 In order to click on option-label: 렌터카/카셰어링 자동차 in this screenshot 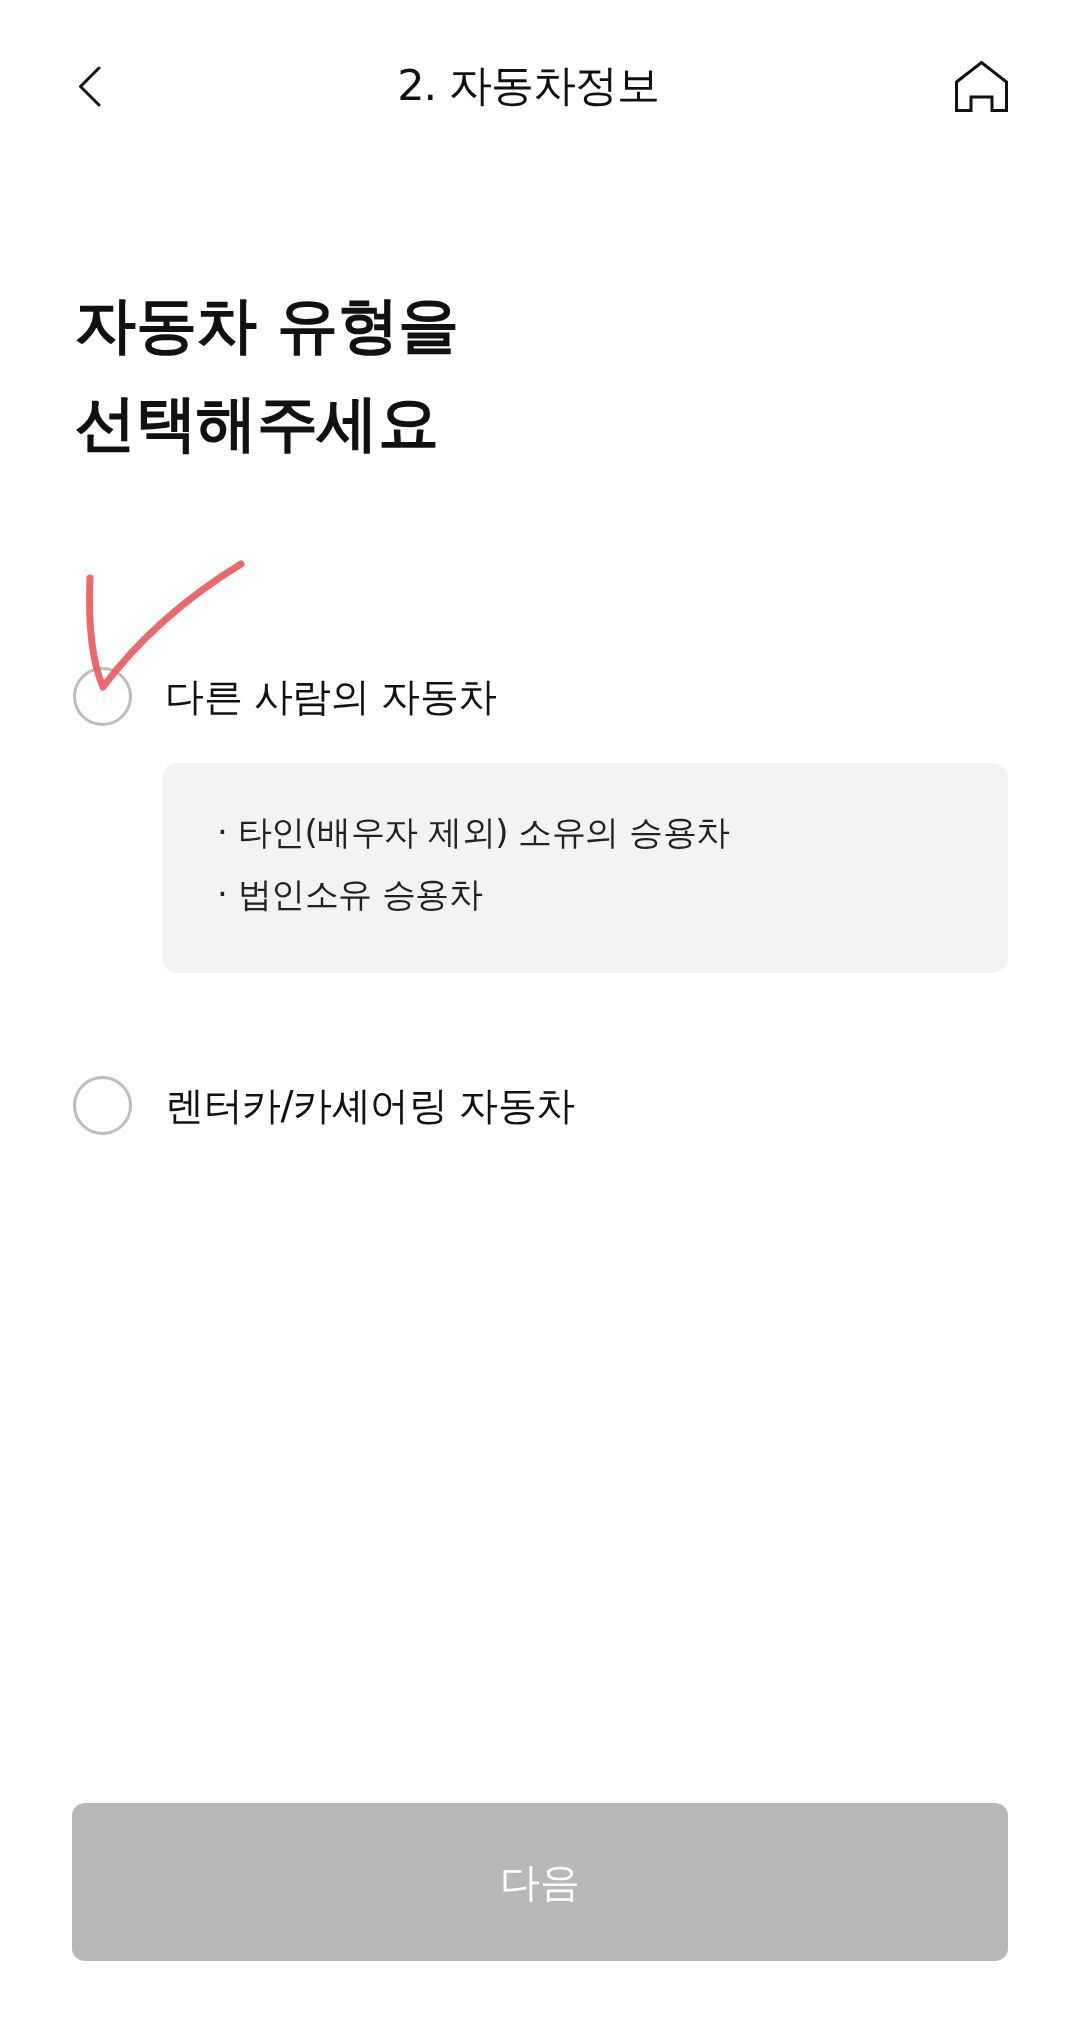, I will do `click(370, 1105)`.